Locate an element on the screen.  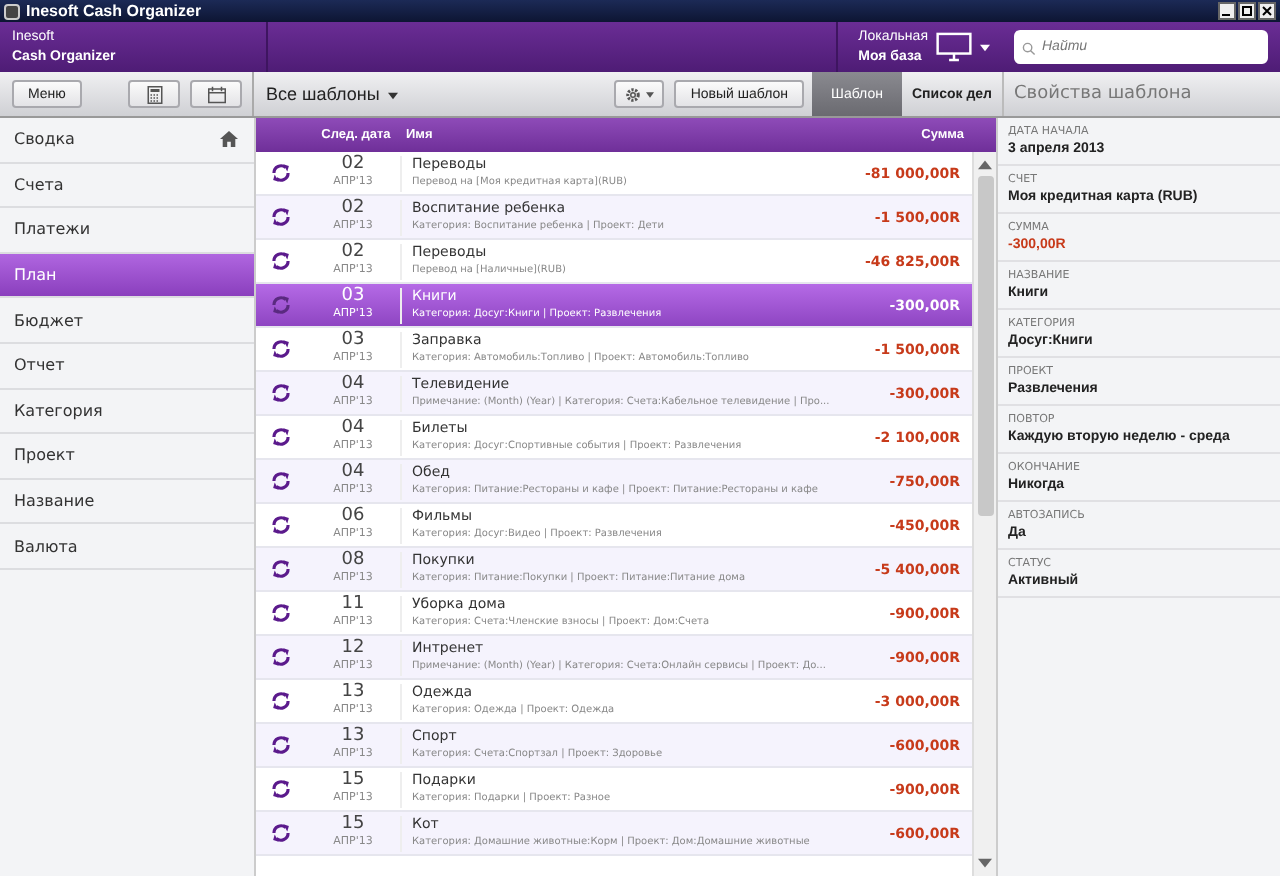
search-icon is located at coordinates (1029, 49).